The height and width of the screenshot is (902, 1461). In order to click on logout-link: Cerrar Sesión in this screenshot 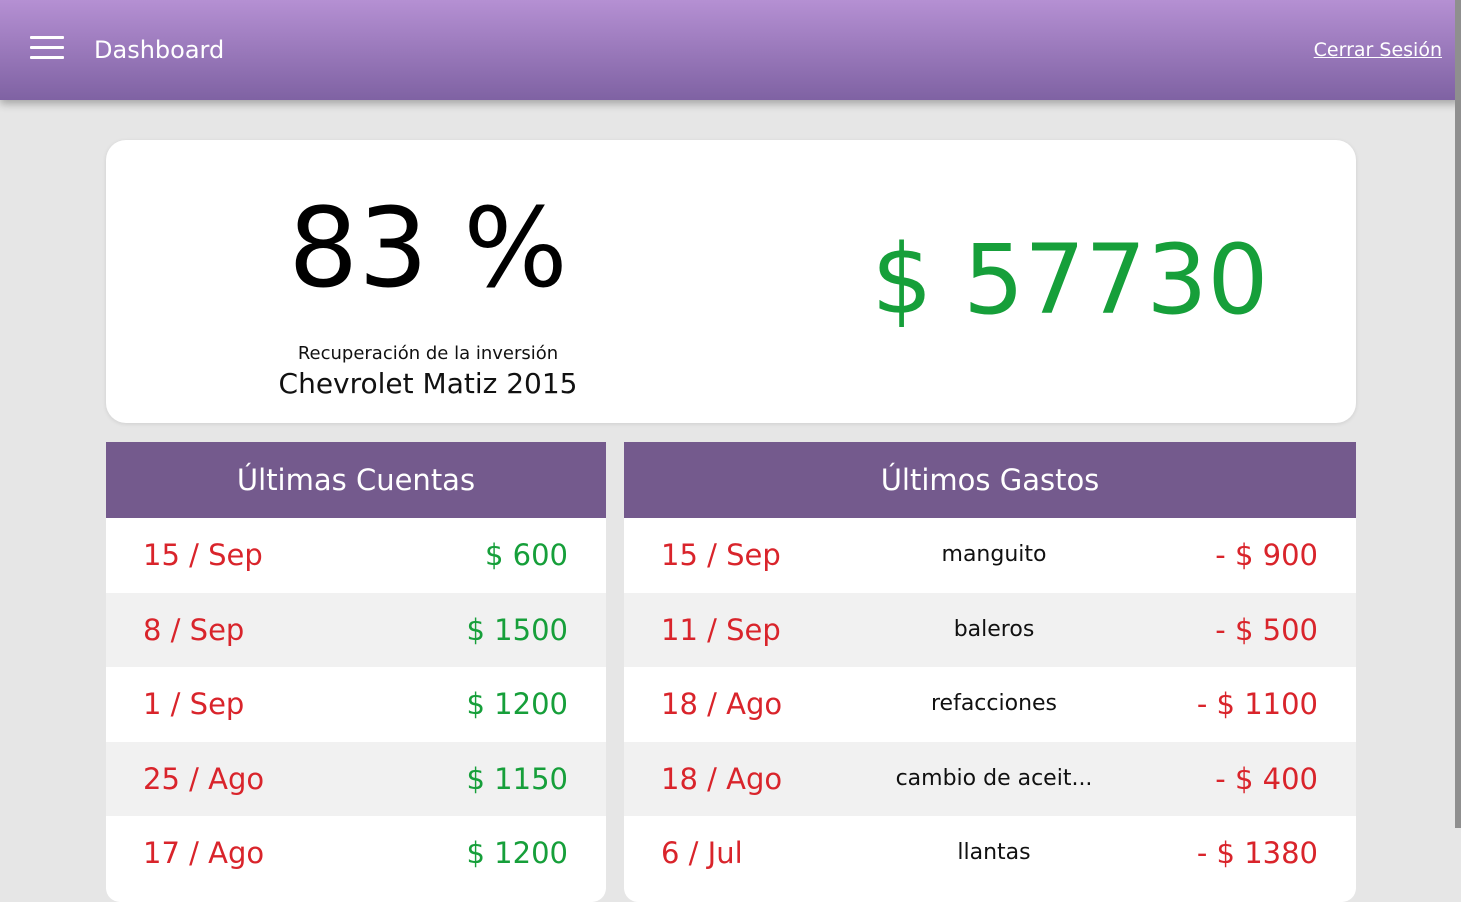, I will do `click(1378, 50)`.